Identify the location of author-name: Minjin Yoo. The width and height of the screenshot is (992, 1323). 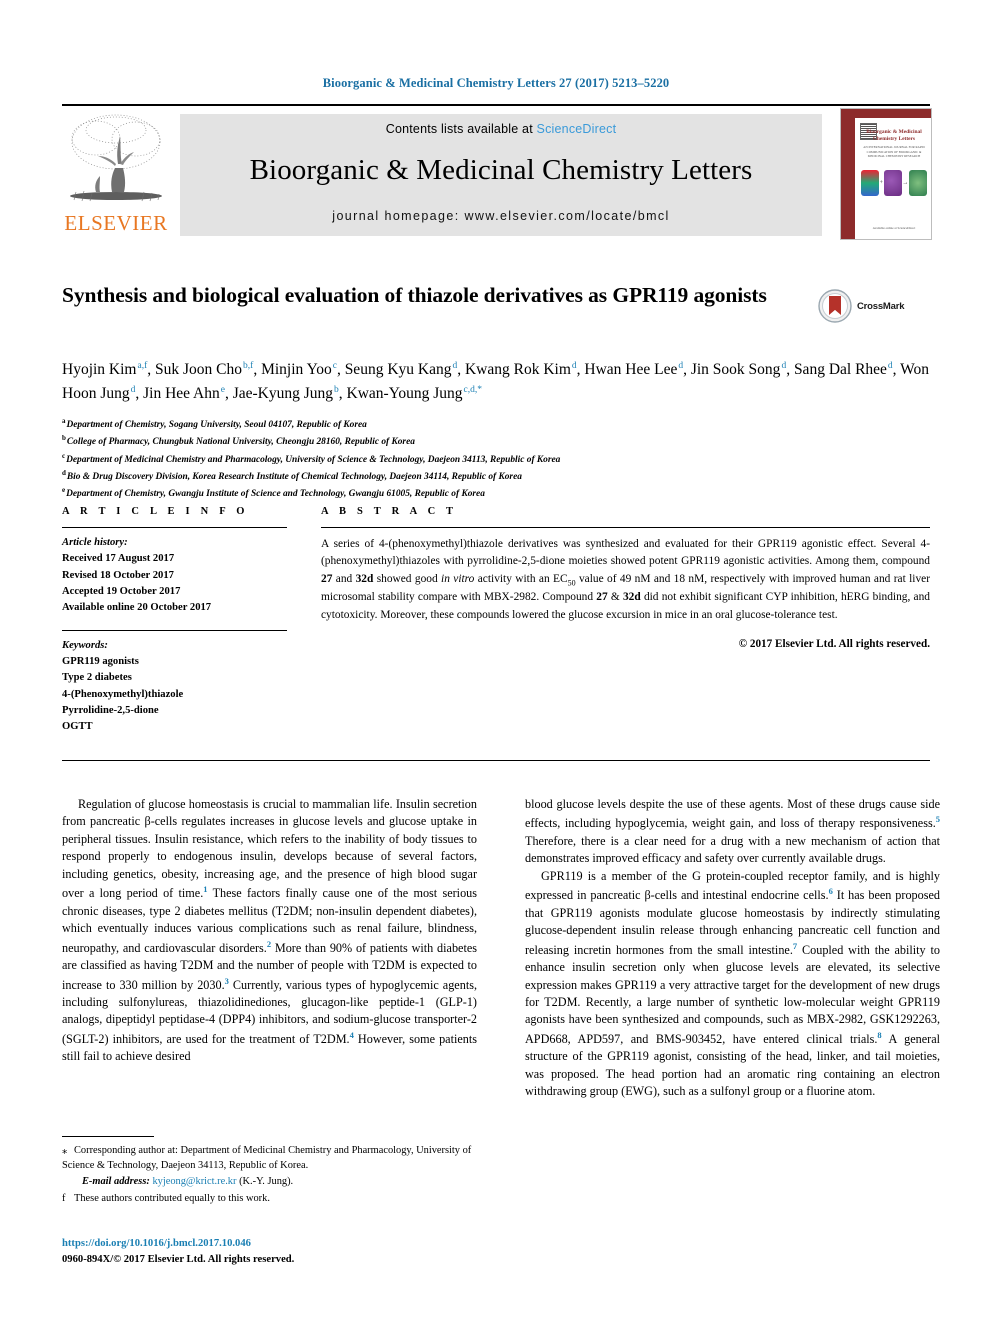
(296, 369).